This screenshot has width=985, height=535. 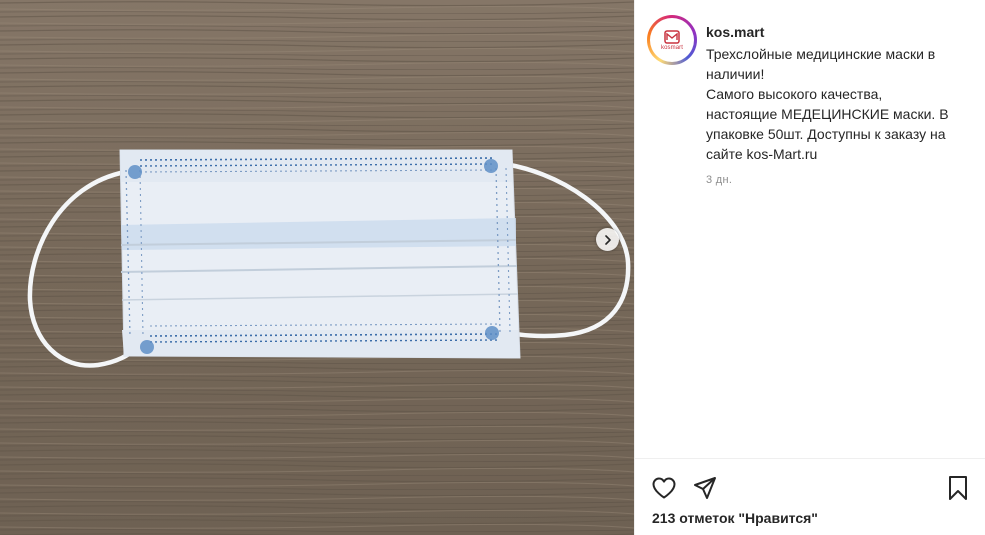 I want to click on paper-plane-icon, so click(x=705, y=488).